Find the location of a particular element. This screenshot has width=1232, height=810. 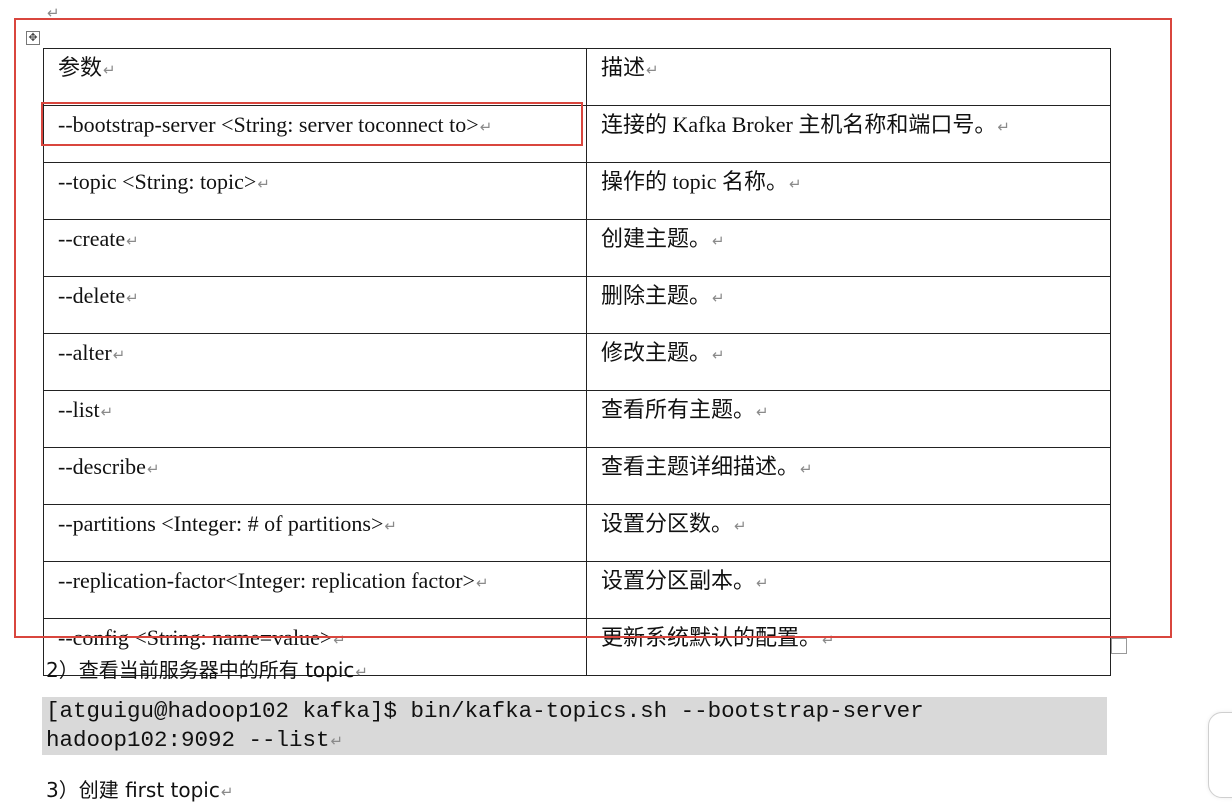

desc-cell: 查看主题详细描述。↵ is located at coordinates (848, 476).